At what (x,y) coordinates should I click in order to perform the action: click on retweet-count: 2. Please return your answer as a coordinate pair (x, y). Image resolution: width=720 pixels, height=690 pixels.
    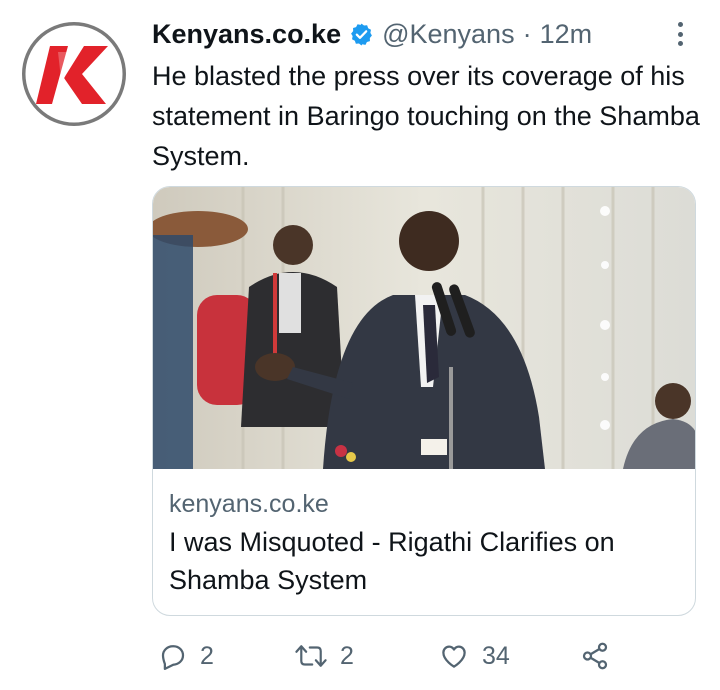
    Looking at the image, I should click on (347, 655).